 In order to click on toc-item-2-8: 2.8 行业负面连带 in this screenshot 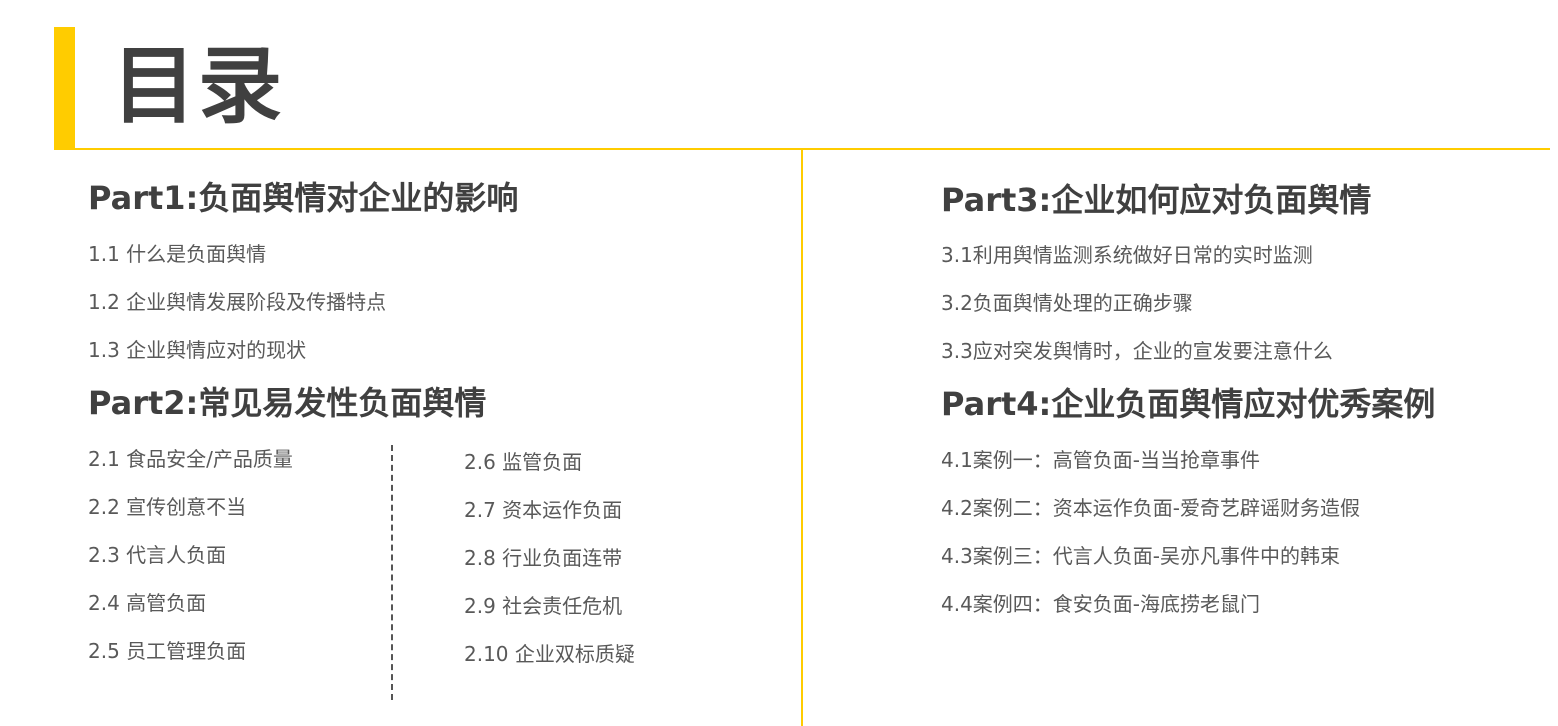, I will do `click(543, 558)`.